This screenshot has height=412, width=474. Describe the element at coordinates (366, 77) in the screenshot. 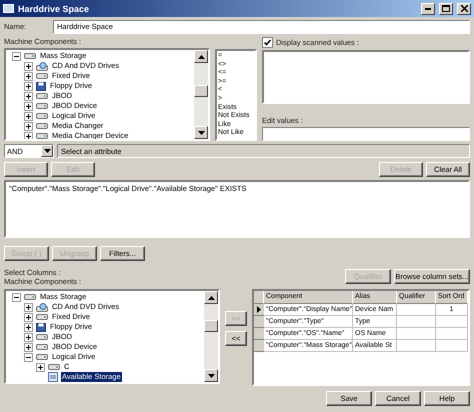

I see `scanned-values-box` at that location.